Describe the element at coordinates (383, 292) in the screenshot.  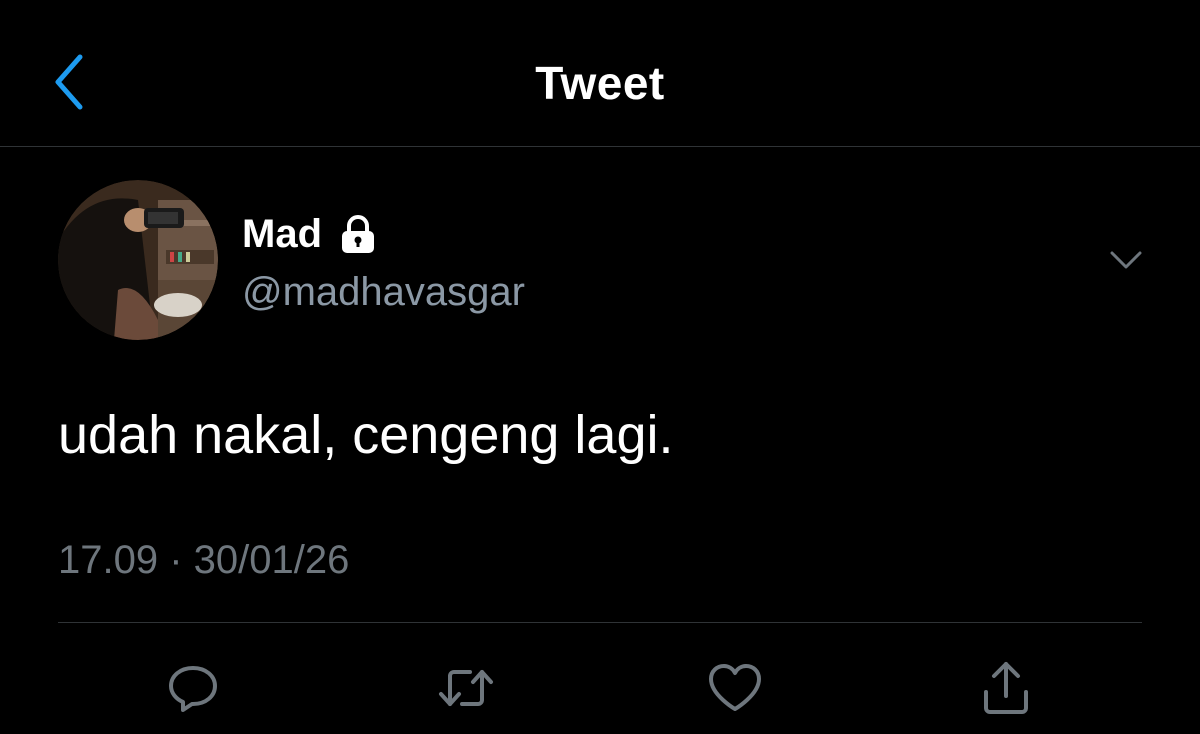
I see `author-handle: @madhavasgar` at that location.